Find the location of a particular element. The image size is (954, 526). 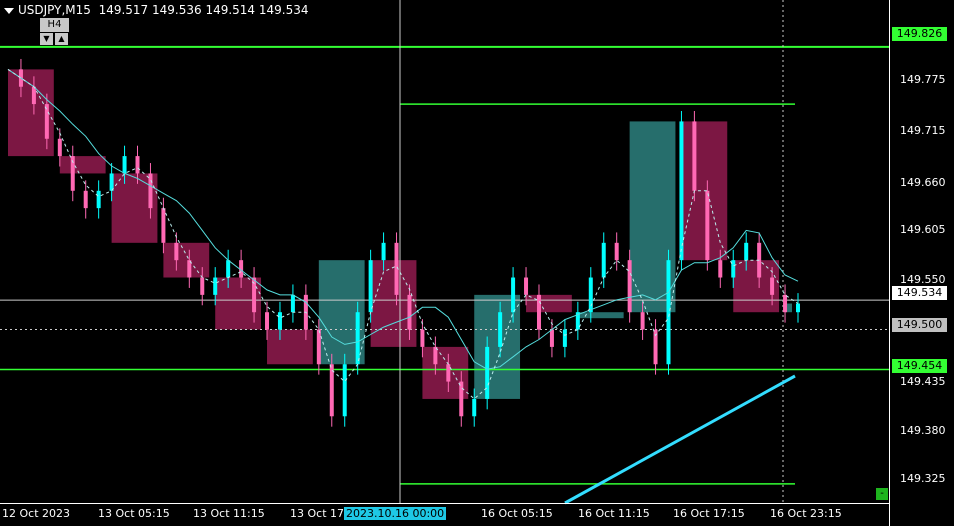

y-tick: 149.325 is located at coordinates (923, 478).